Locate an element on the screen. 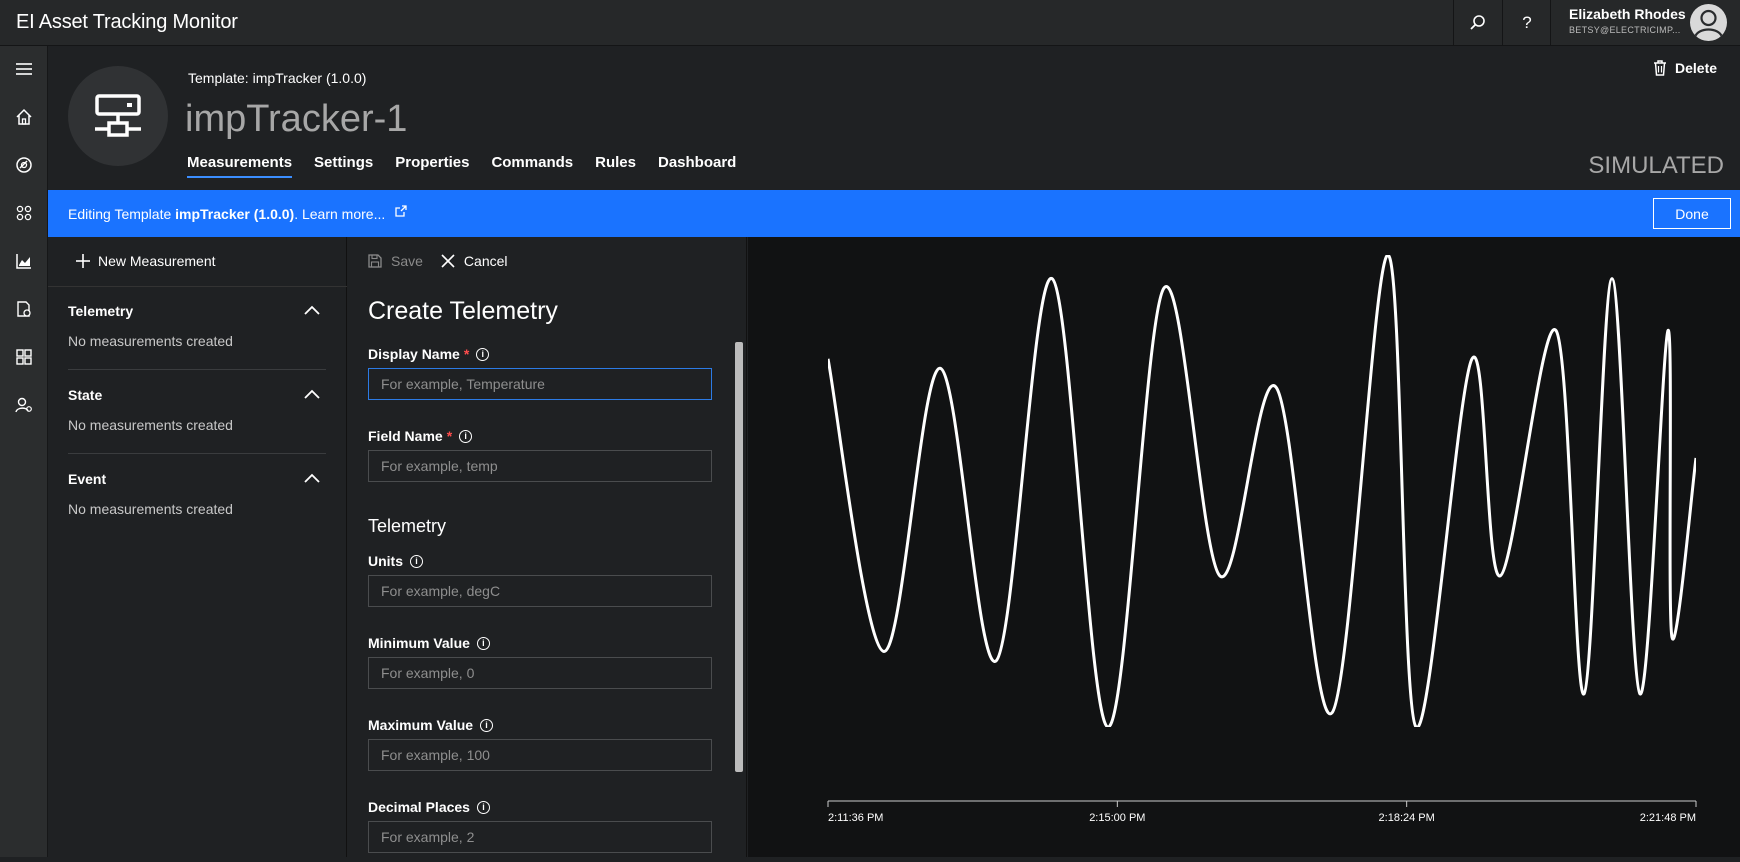  save-button: Save is located at coordinates (395, 261).